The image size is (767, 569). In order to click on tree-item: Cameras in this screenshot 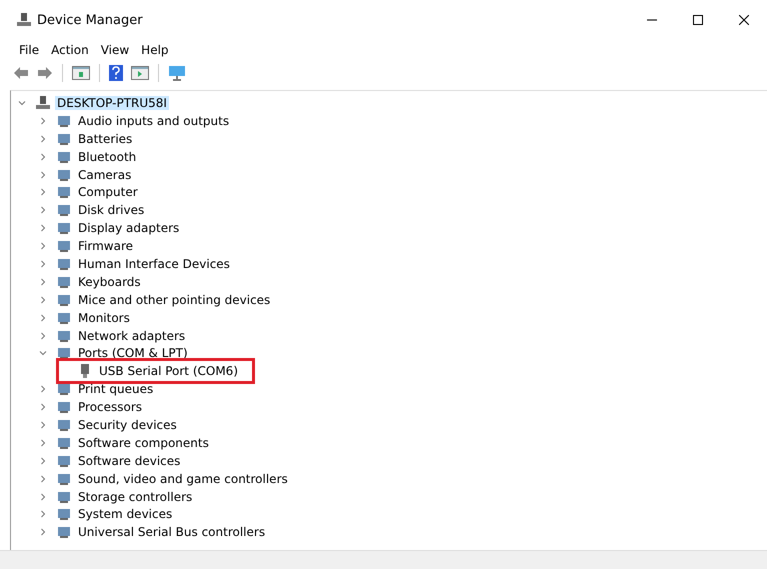, I will do `click(105, 175)`.